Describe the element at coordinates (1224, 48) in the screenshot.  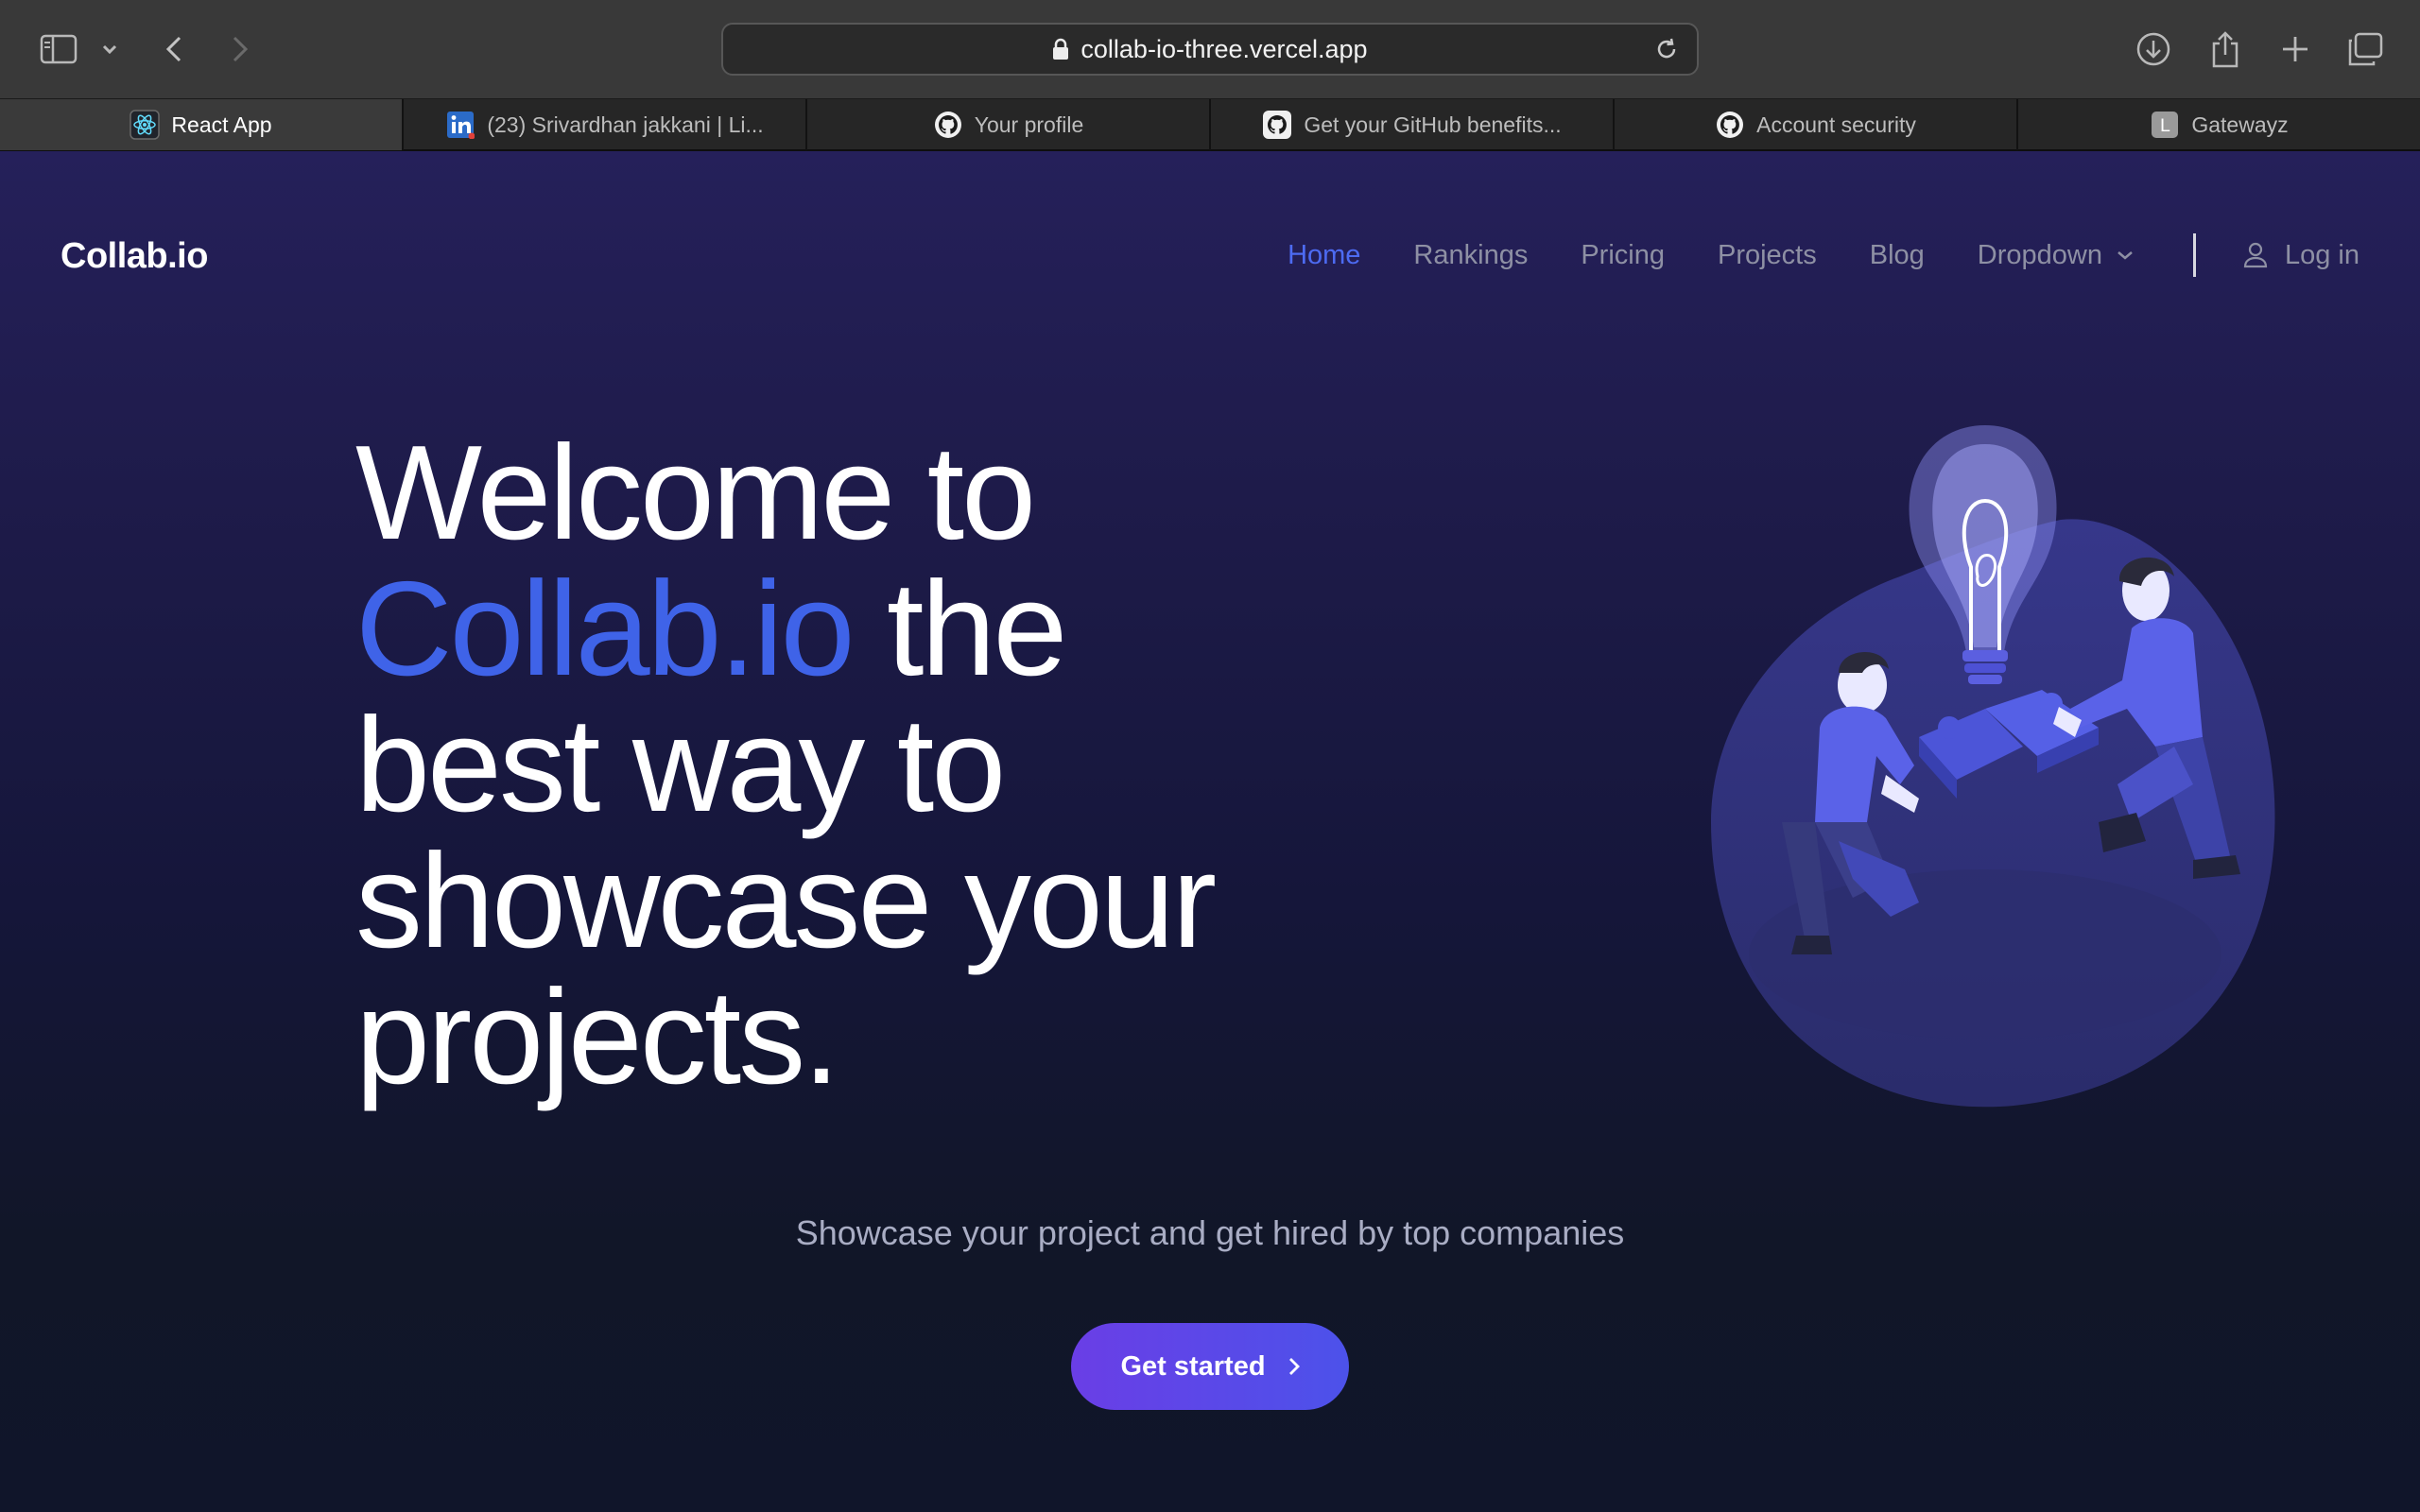
I see `url-text: collab-io-three.vercel.app` at that location.